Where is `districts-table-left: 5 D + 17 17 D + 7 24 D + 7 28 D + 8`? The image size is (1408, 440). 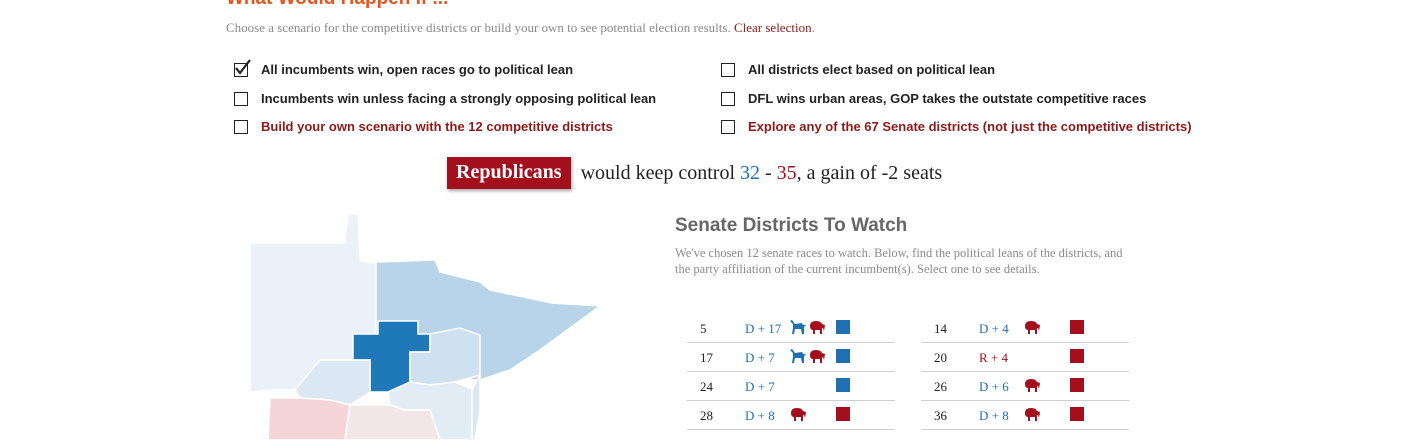 districts-table-left: 5 D + 17 17 D + 7 24 D + 7 28 D + 8 is located at coordinates (791, 372).